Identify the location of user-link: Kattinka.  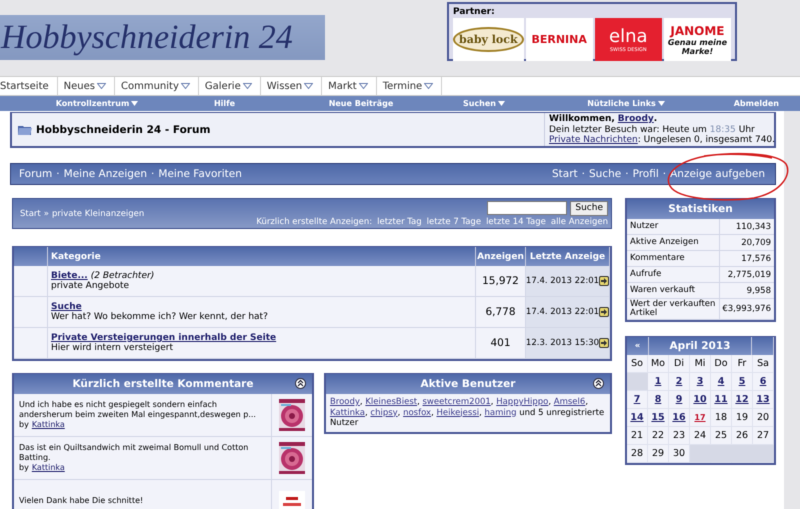
(347, 413).